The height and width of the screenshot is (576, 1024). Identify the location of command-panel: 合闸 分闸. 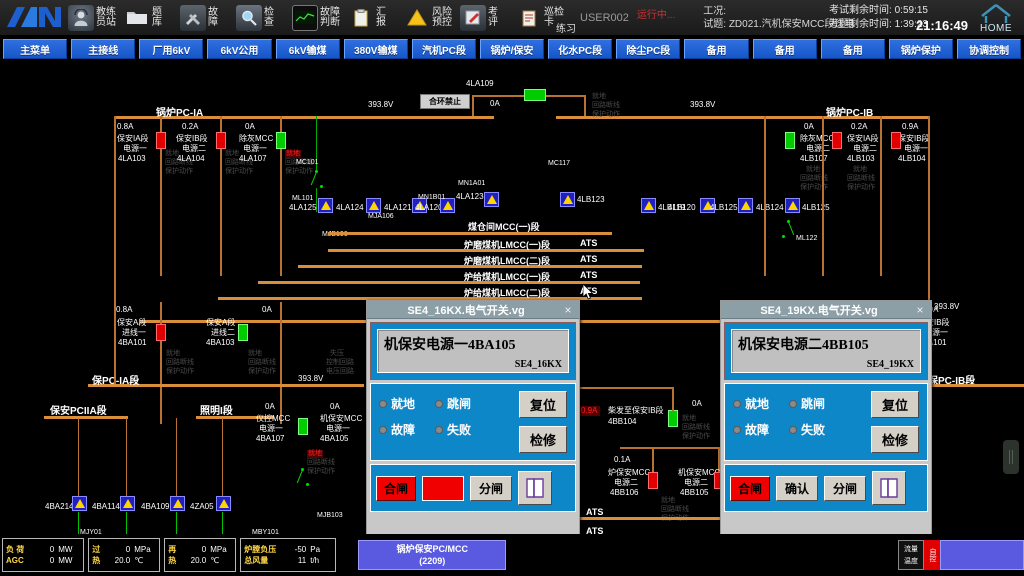
(473, 488).